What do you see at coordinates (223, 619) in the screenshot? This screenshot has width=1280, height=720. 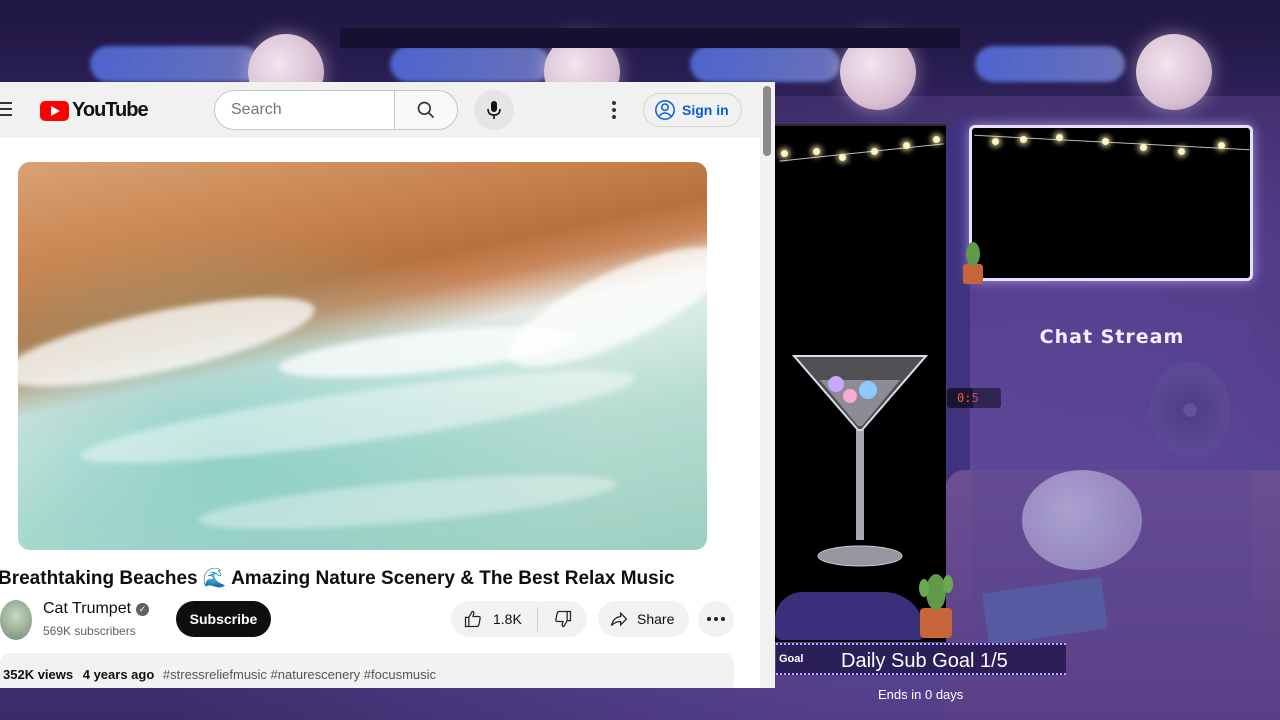 I see `subscribe-button: Subscribe` at bounding box center [223, 619].